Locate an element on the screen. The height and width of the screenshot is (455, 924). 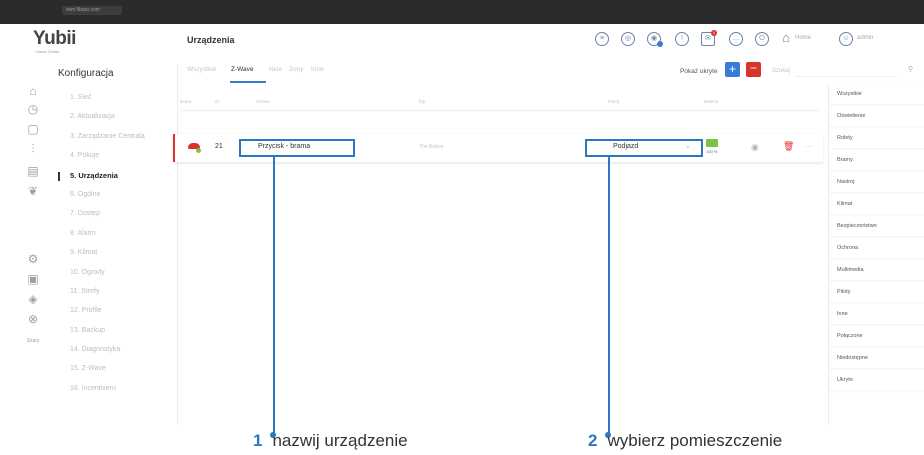
tab-zwave: Z-Wave is located at coordinates (242, 69).